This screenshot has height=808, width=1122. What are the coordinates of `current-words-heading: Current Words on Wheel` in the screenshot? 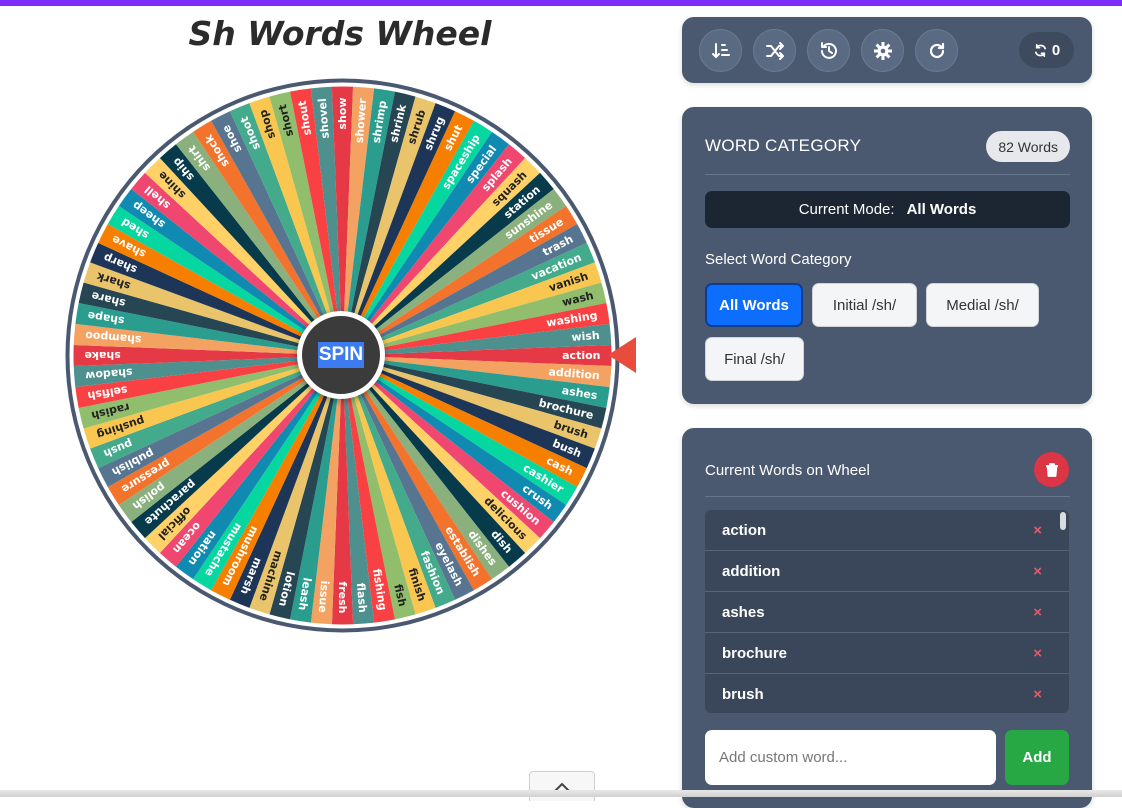 It's located at (787, 470).